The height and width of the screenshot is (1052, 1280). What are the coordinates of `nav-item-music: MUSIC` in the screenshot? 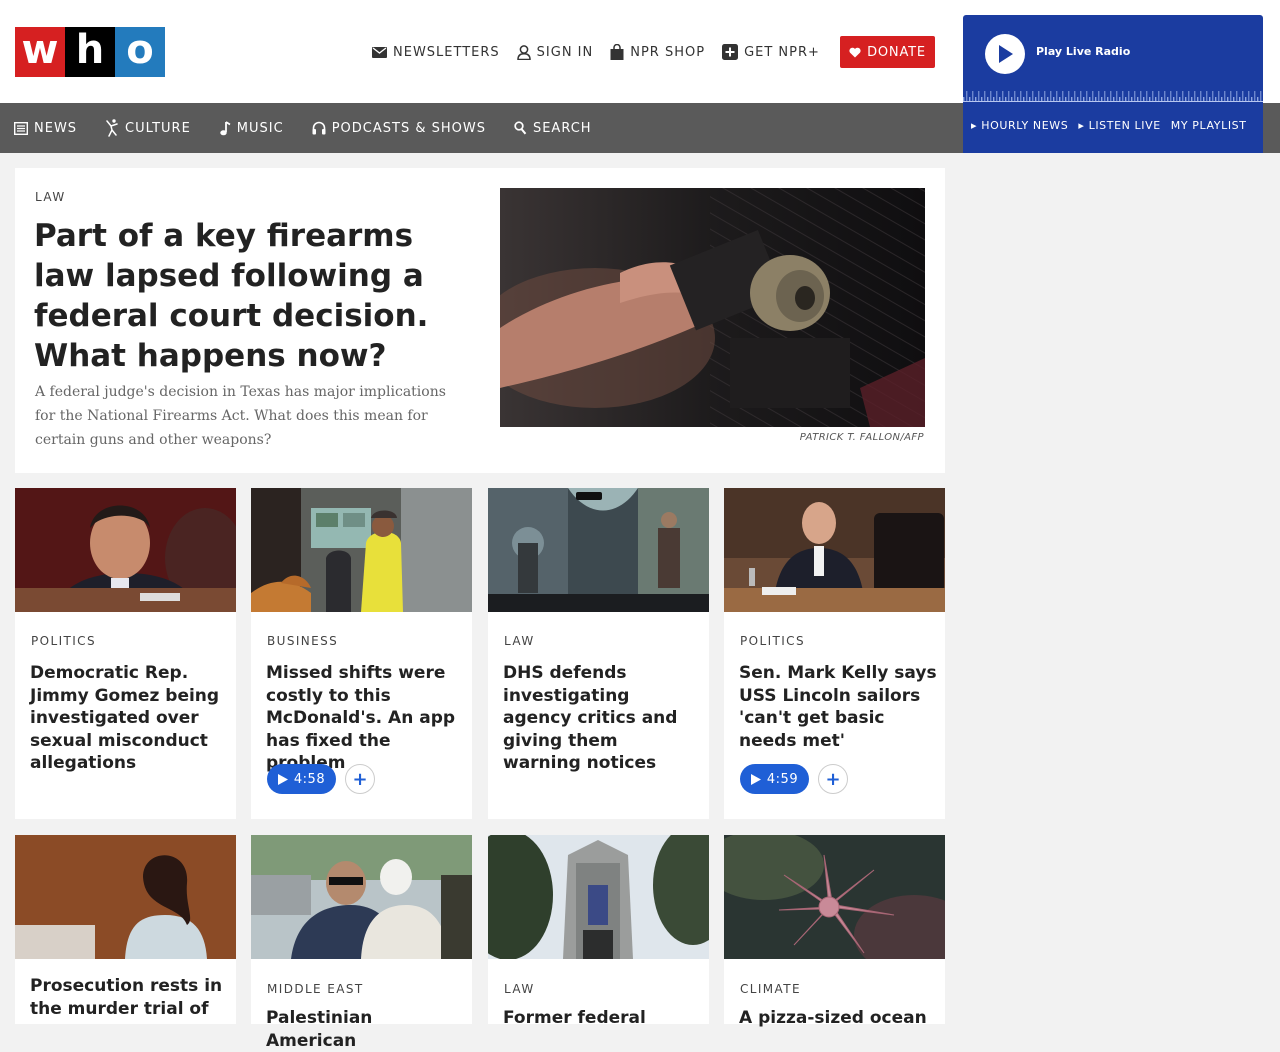 It's located at (251, 128).